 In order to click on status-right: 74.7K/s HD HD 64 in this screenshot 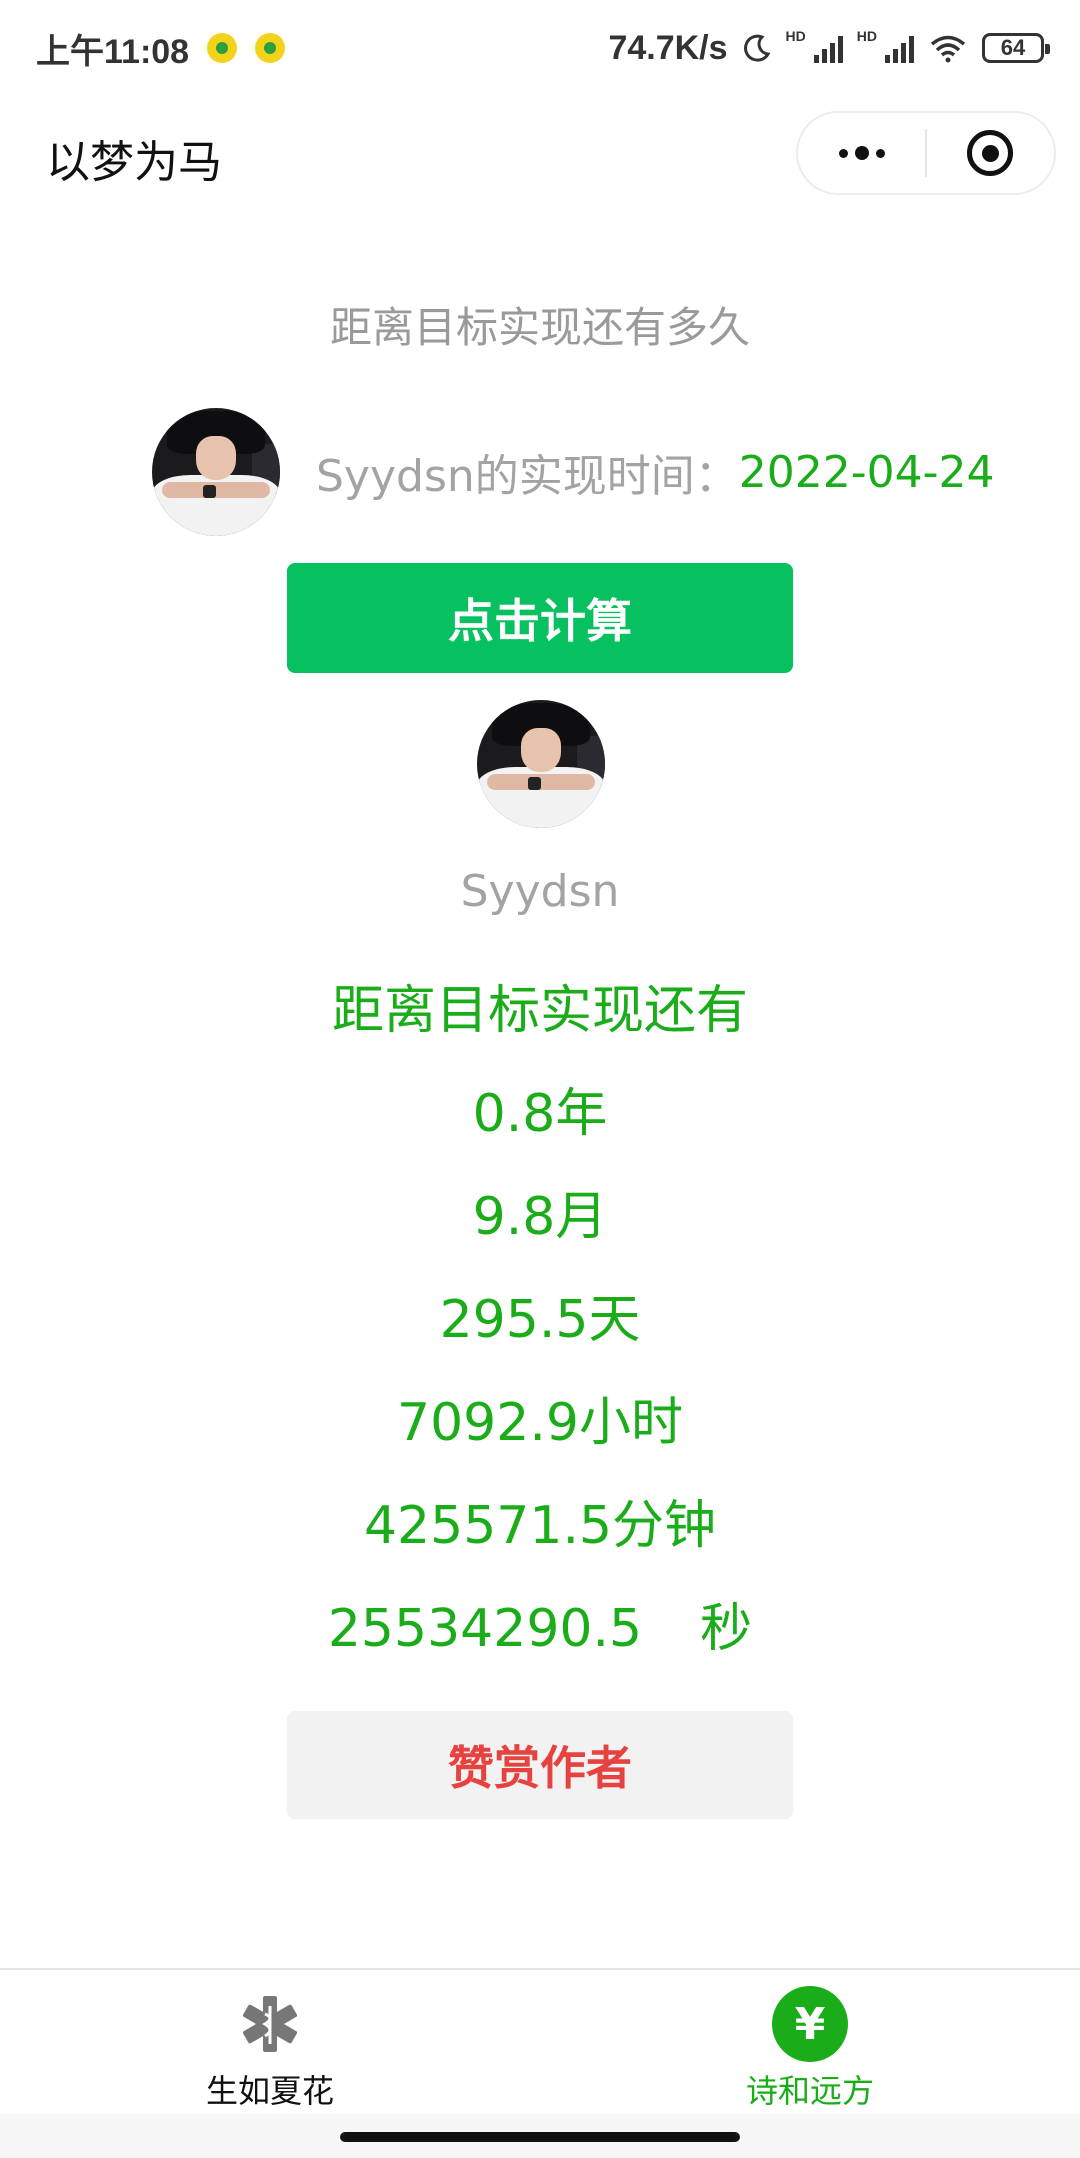, I will do `click(829, 48)`.